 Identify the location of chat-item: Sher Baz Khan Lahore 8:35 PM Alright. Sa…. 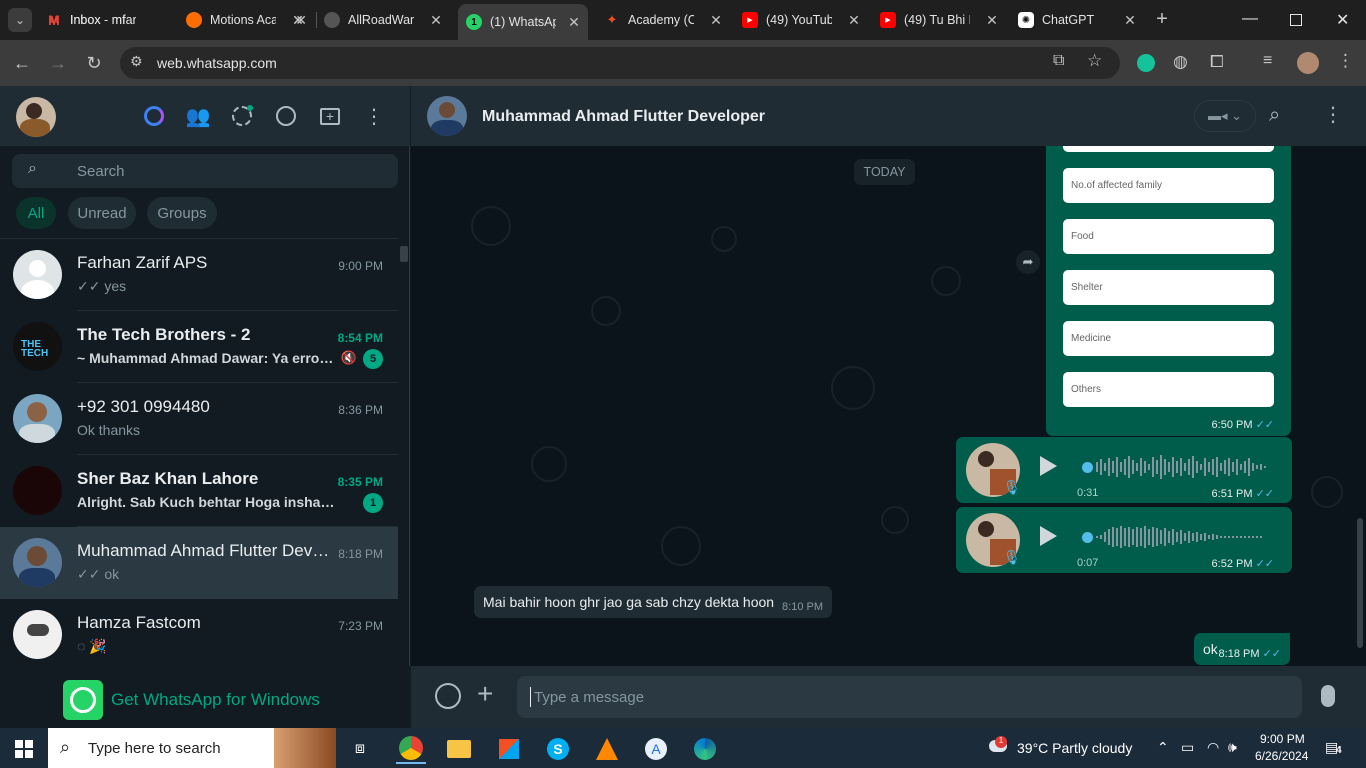
(199, 491).